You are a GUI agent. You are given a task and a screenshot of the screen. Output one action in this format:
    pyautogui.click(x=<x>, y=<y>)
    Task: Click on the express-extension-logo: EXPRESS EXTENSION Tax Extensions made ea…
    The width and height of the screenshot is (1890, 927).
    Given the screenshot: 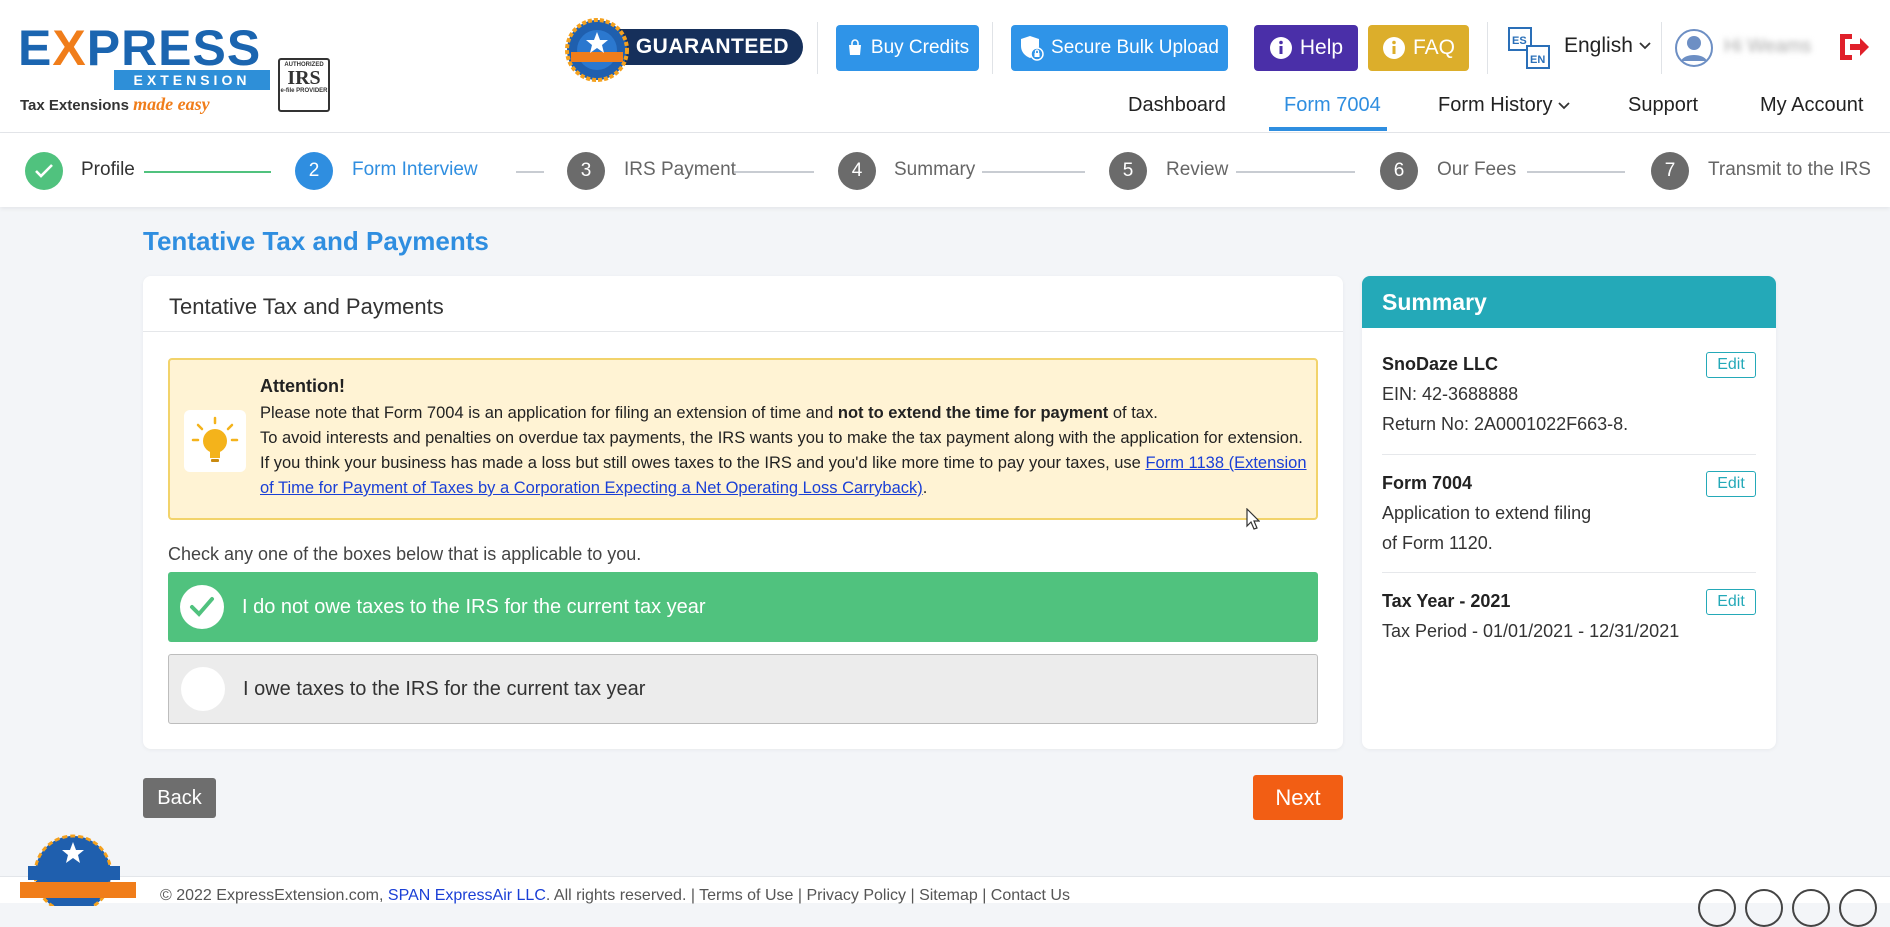 What is the action you would take?
    pyautogui.click(x=144, y=68)
    